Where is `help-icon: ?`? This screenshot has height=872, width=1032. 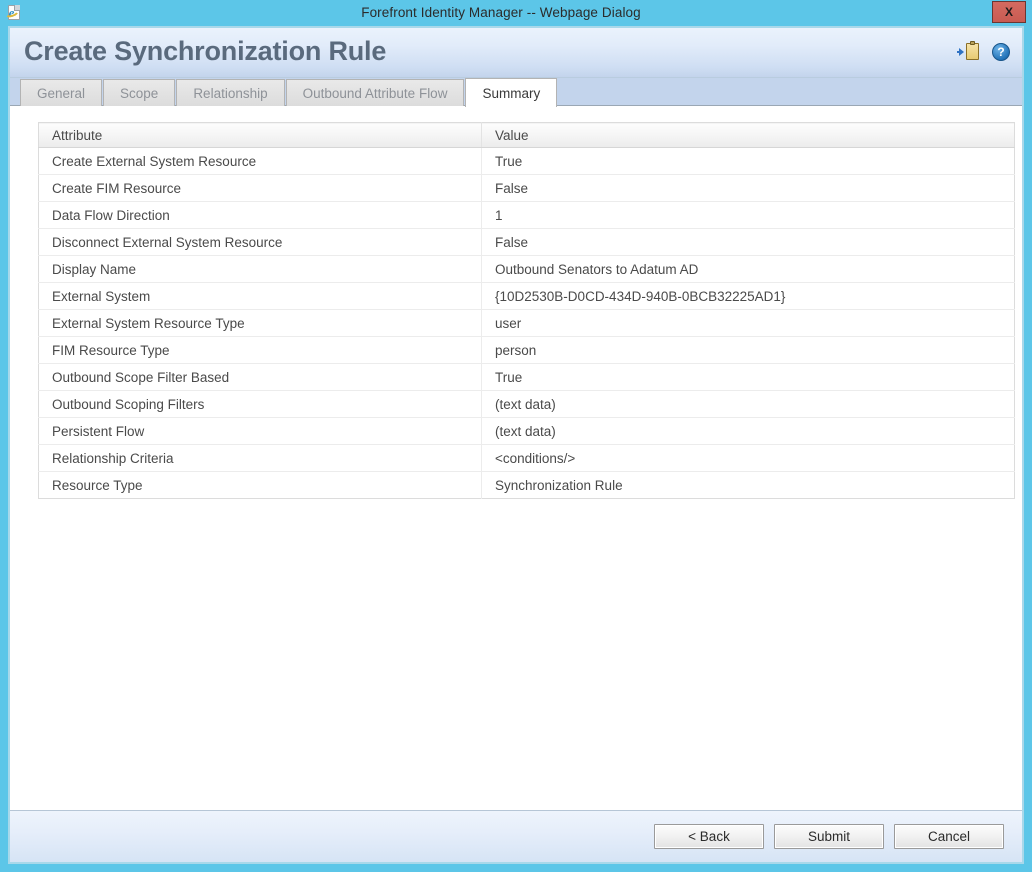
help-icon: ? is located at coordinates (1001, 52).